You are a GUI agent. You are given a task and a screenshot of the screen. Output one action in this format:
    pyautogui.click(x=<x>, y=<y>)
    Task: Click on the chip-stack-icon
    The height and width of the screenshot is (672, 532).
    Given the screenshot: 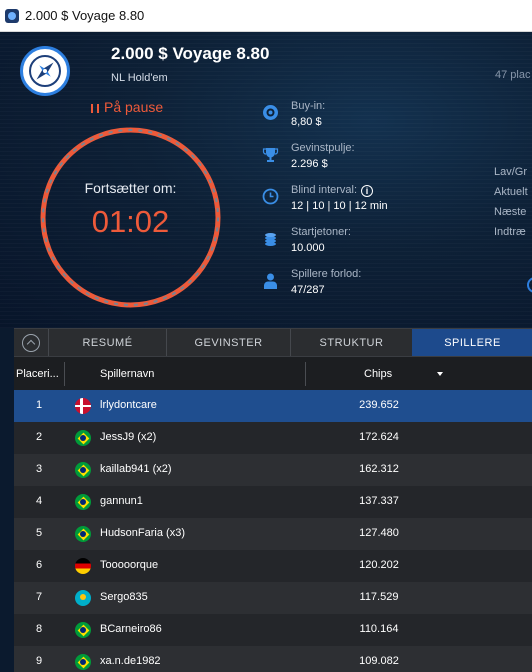 What is the action you would take?
    pyautogui.click(x=270, y=239)
    